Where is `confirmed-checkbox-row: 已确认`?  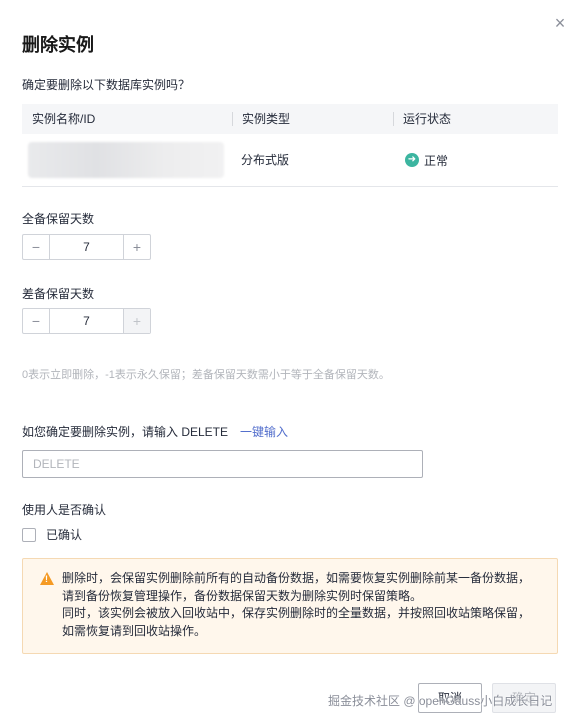
confirmed-checkbox-row: 已确认 is located at coordinates (52, 534).